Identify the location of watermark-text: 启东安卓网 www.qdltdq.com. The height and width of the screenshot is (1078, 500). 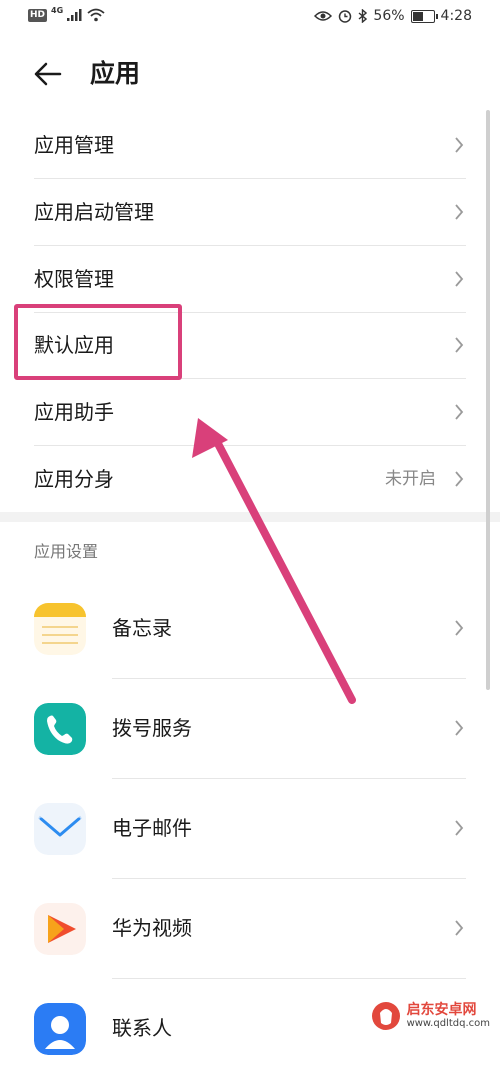
(448, 1016).